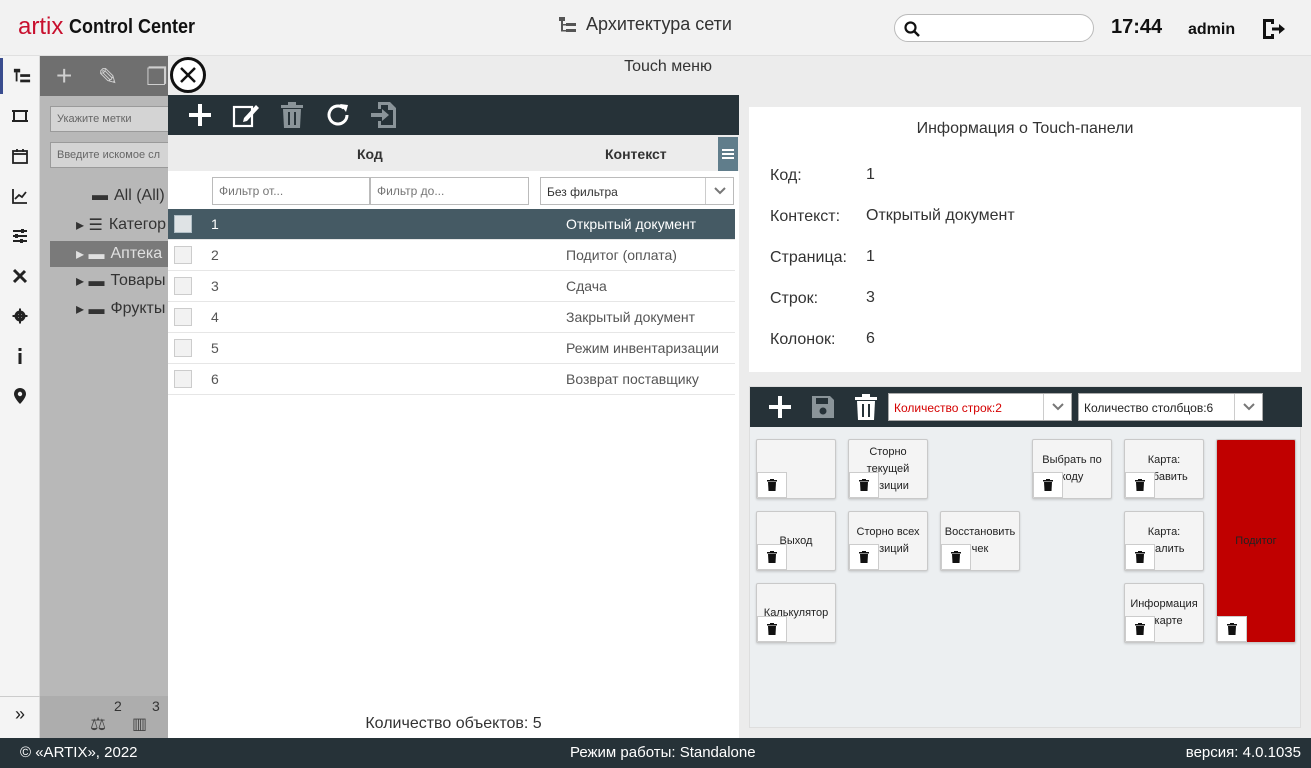 The height and width of the screenshot is (768, 1311). Describe the element at coordinates (888, 541) in the screenshot. I see `touch-button-tile: Сторно всех позиций` at that location.